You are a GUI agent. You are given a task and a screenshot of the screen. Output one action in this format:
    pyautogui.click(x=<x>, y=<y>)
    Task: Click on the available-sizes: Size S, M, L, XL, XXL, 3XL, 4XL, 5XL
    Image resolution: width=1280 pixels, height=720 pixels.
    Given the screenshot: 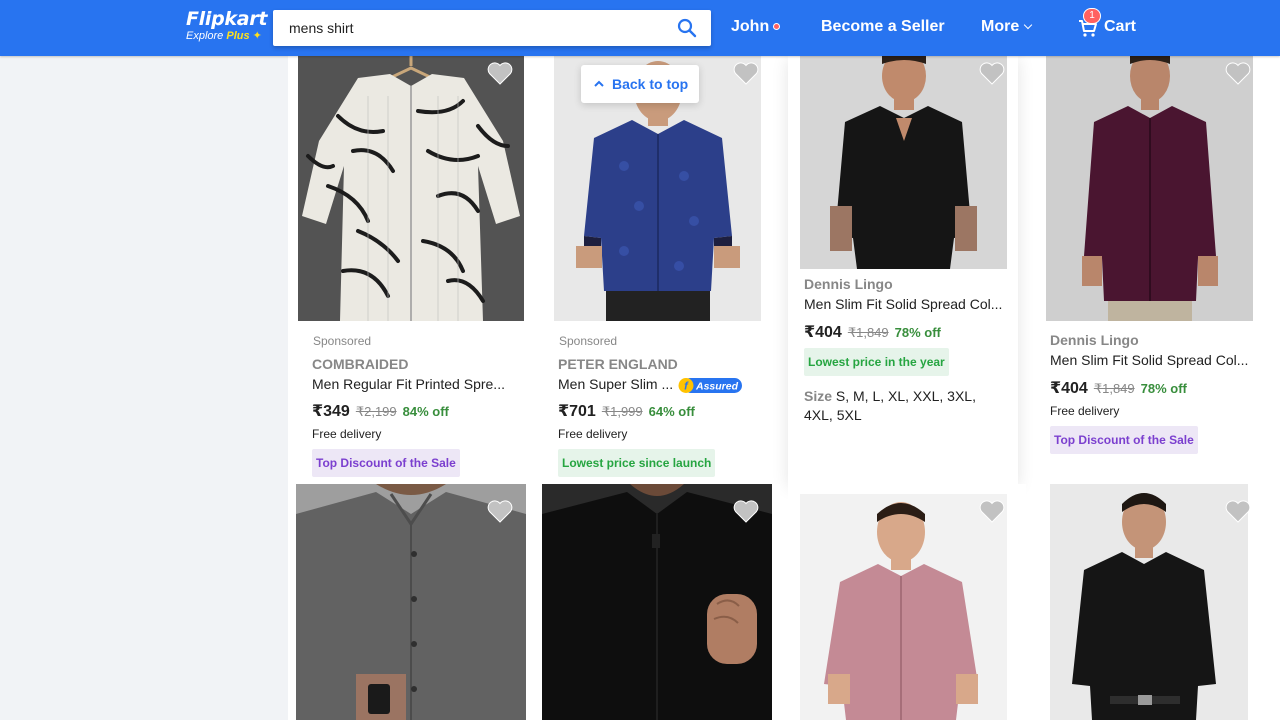 What is the action you would take?
    pyautogui.click(x=904, y=406)
    